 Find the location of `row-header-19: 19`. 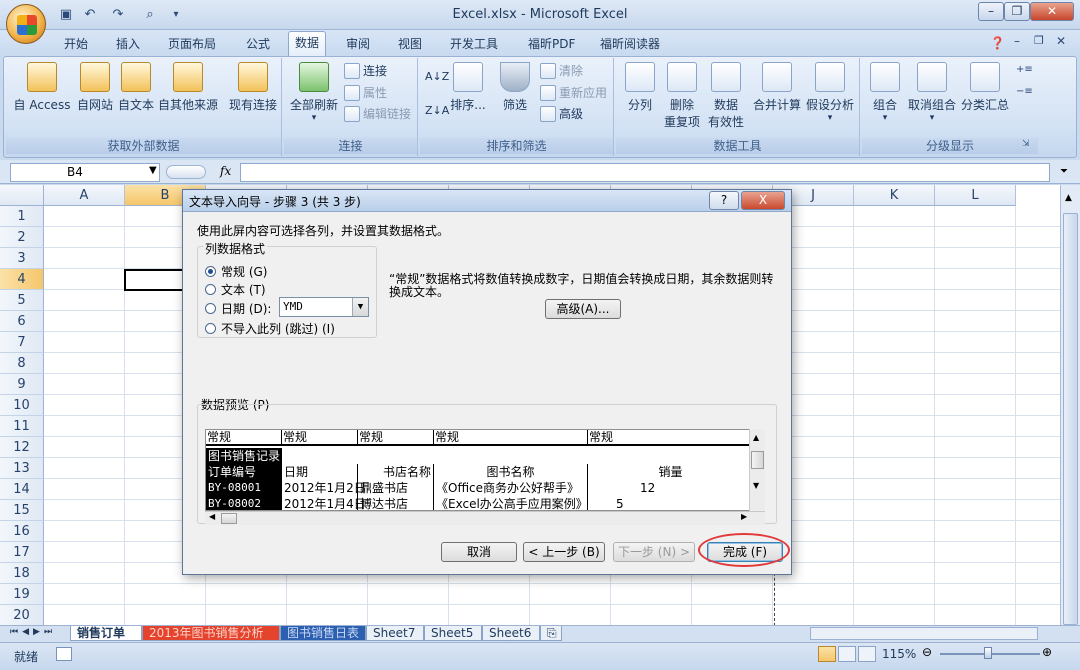

row-header-19: 19 is located at coordinates (22, 594).